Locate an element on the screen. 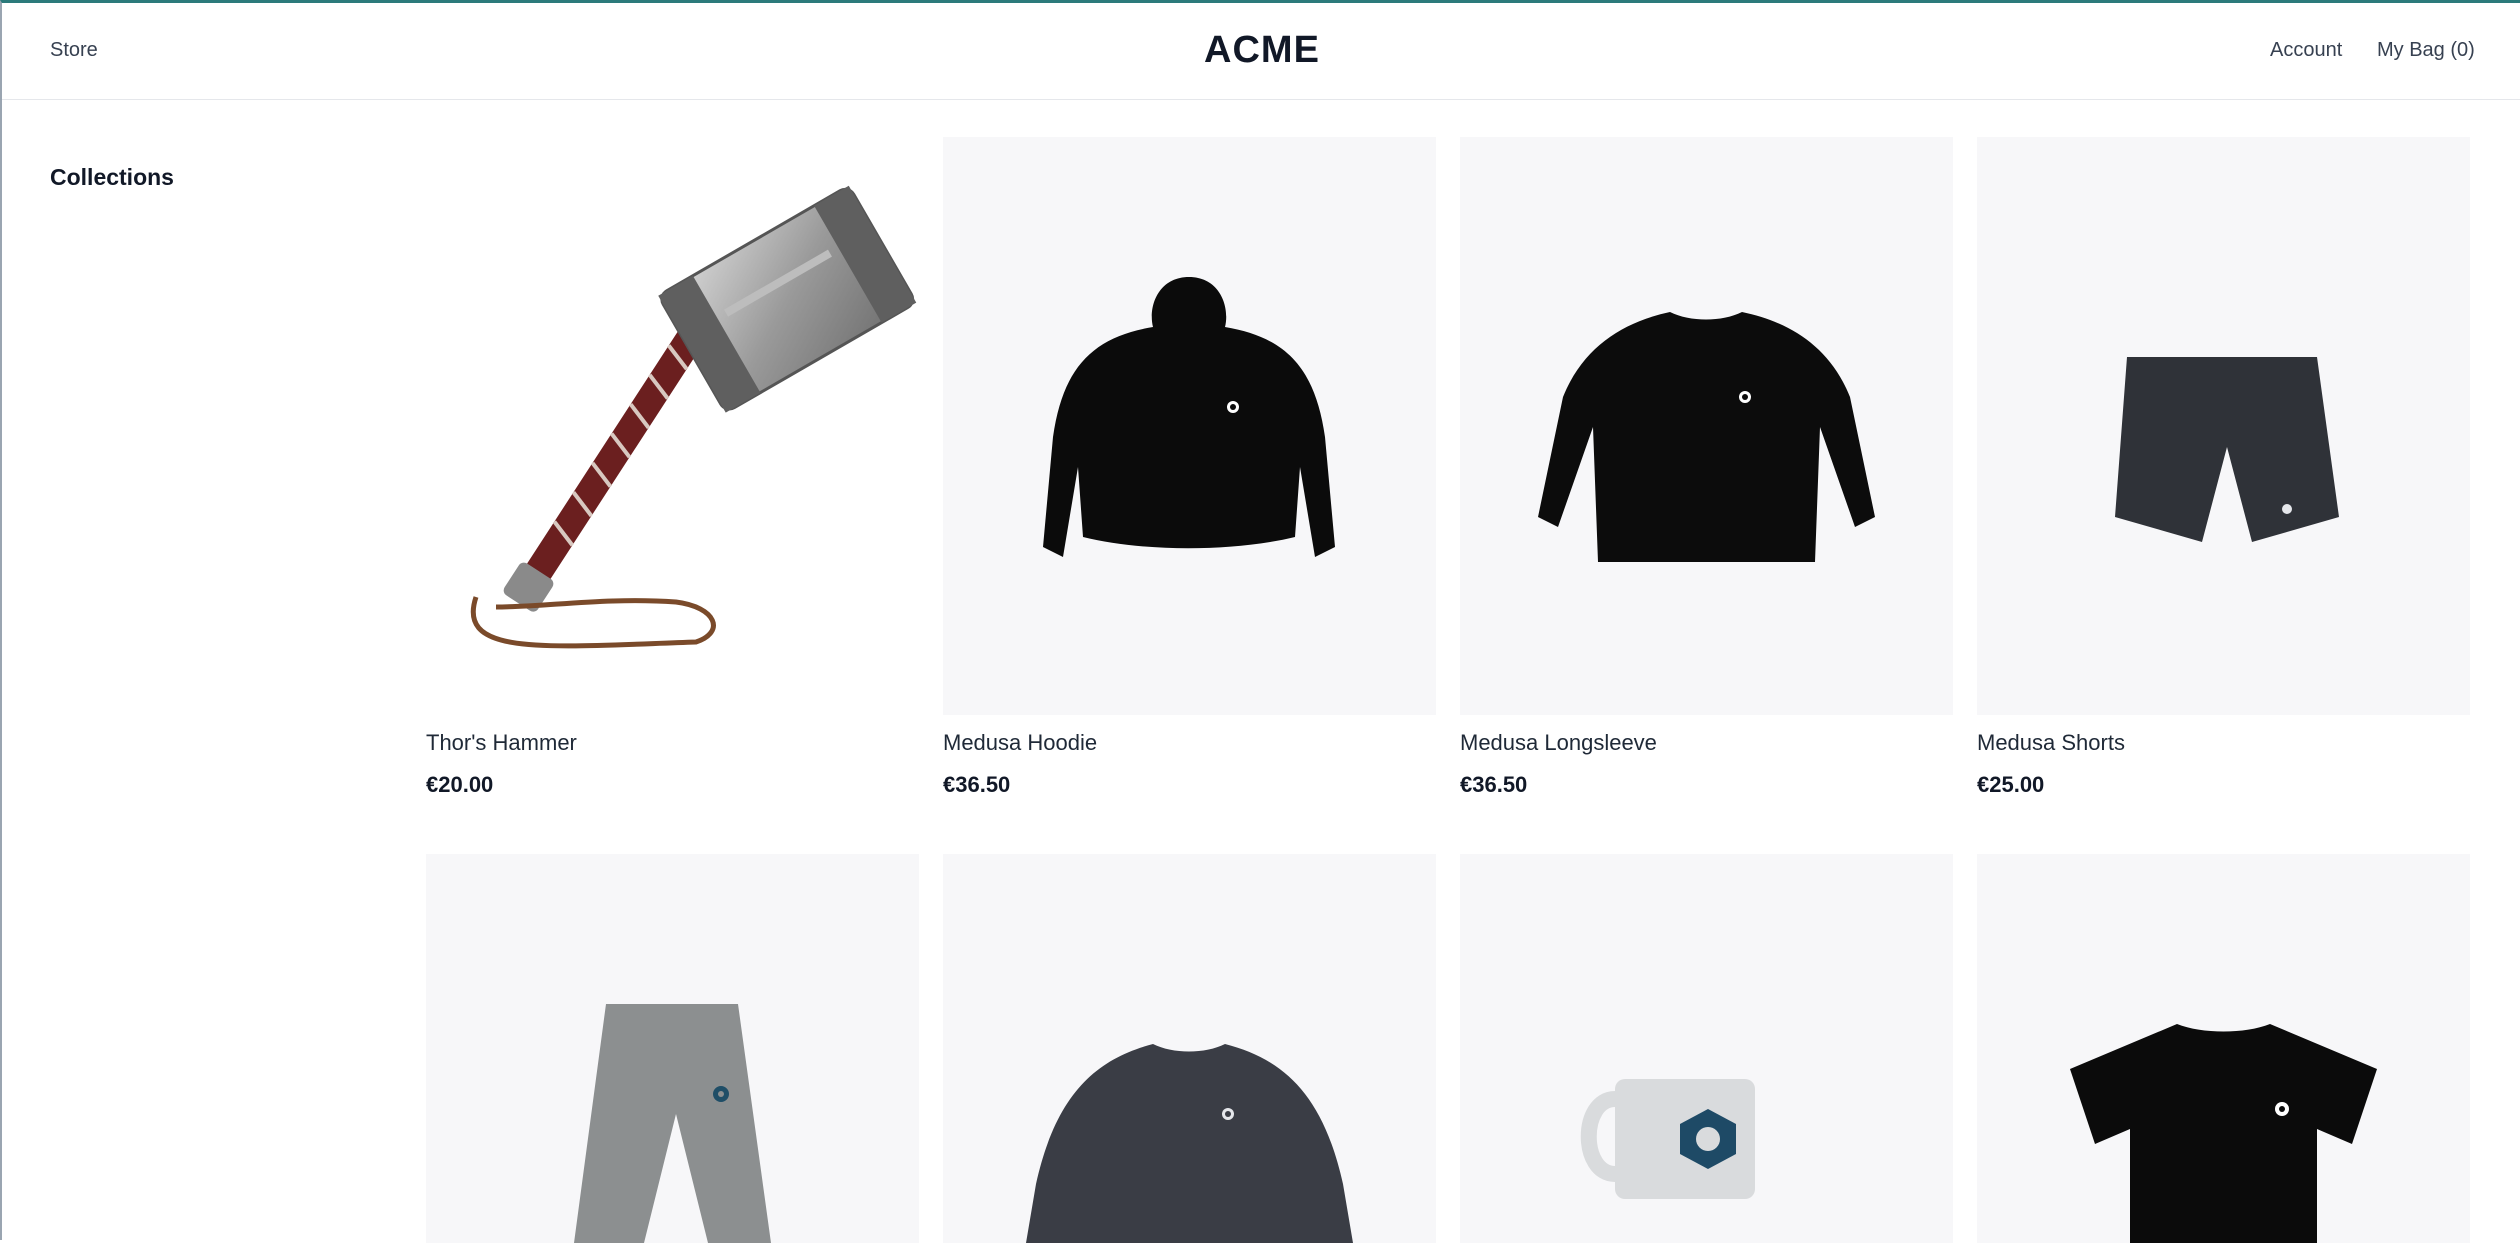  mug-image is located at coordinates (1667, 1139).